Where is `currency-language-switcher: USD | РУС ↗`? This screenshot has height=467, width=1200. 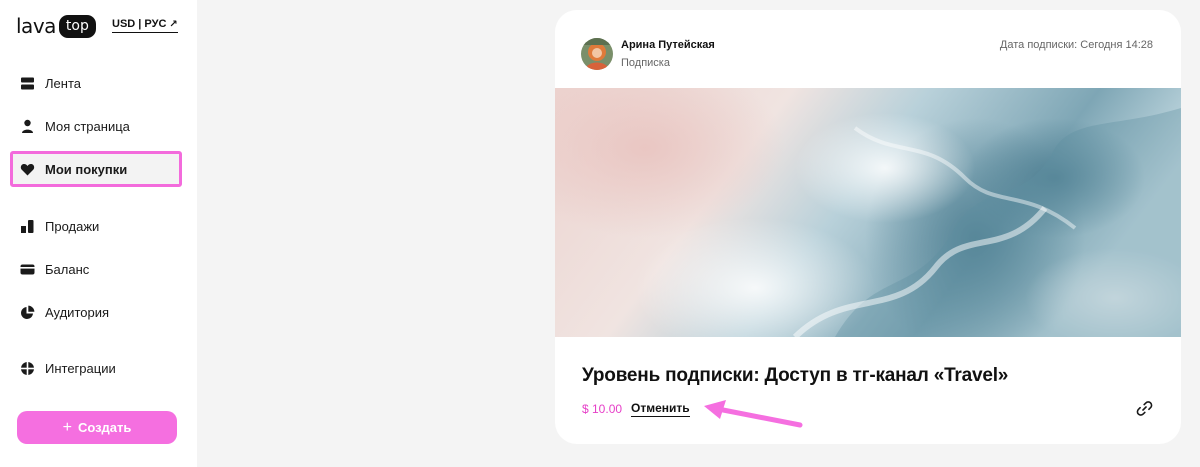 currency-language-switcher: USD | РУС ↗ is located at coordinates (145, 25).